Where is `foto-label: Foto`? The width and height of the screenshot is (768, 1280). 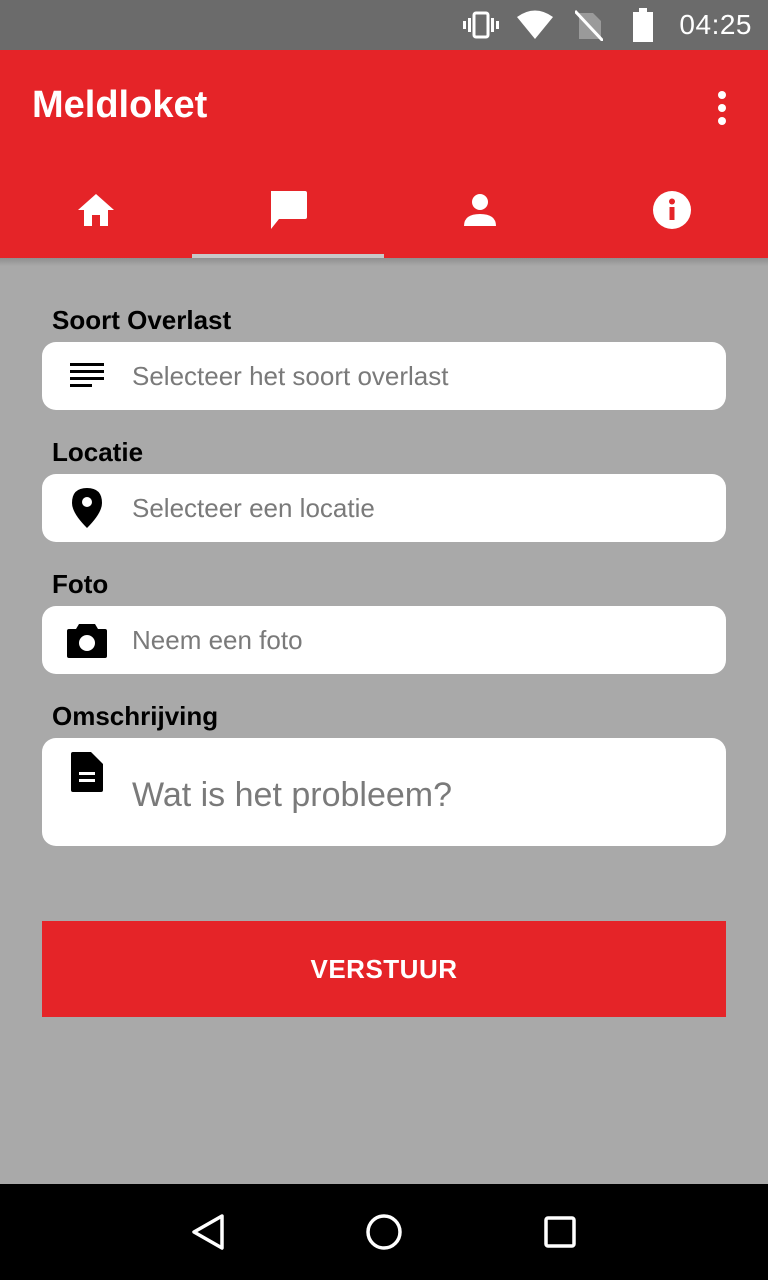 foto-label: Foto is located at coordinates (80, 584).